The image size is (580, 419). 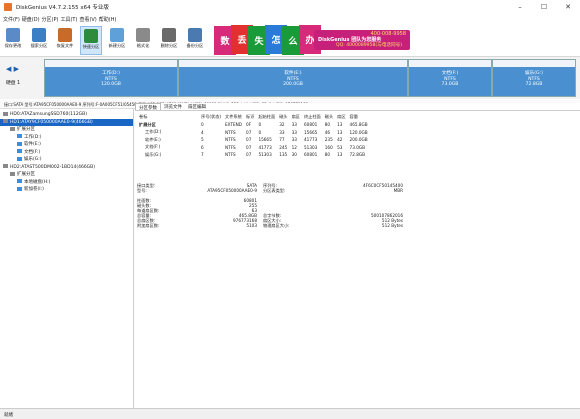 What do you see at coordinates (253, 133) in the screenshot?
I see `table-row: 工作(D:) 4 NTFS 07 0 33 33 15665 46 13 120.0GB` at bounding box center [253, 133].